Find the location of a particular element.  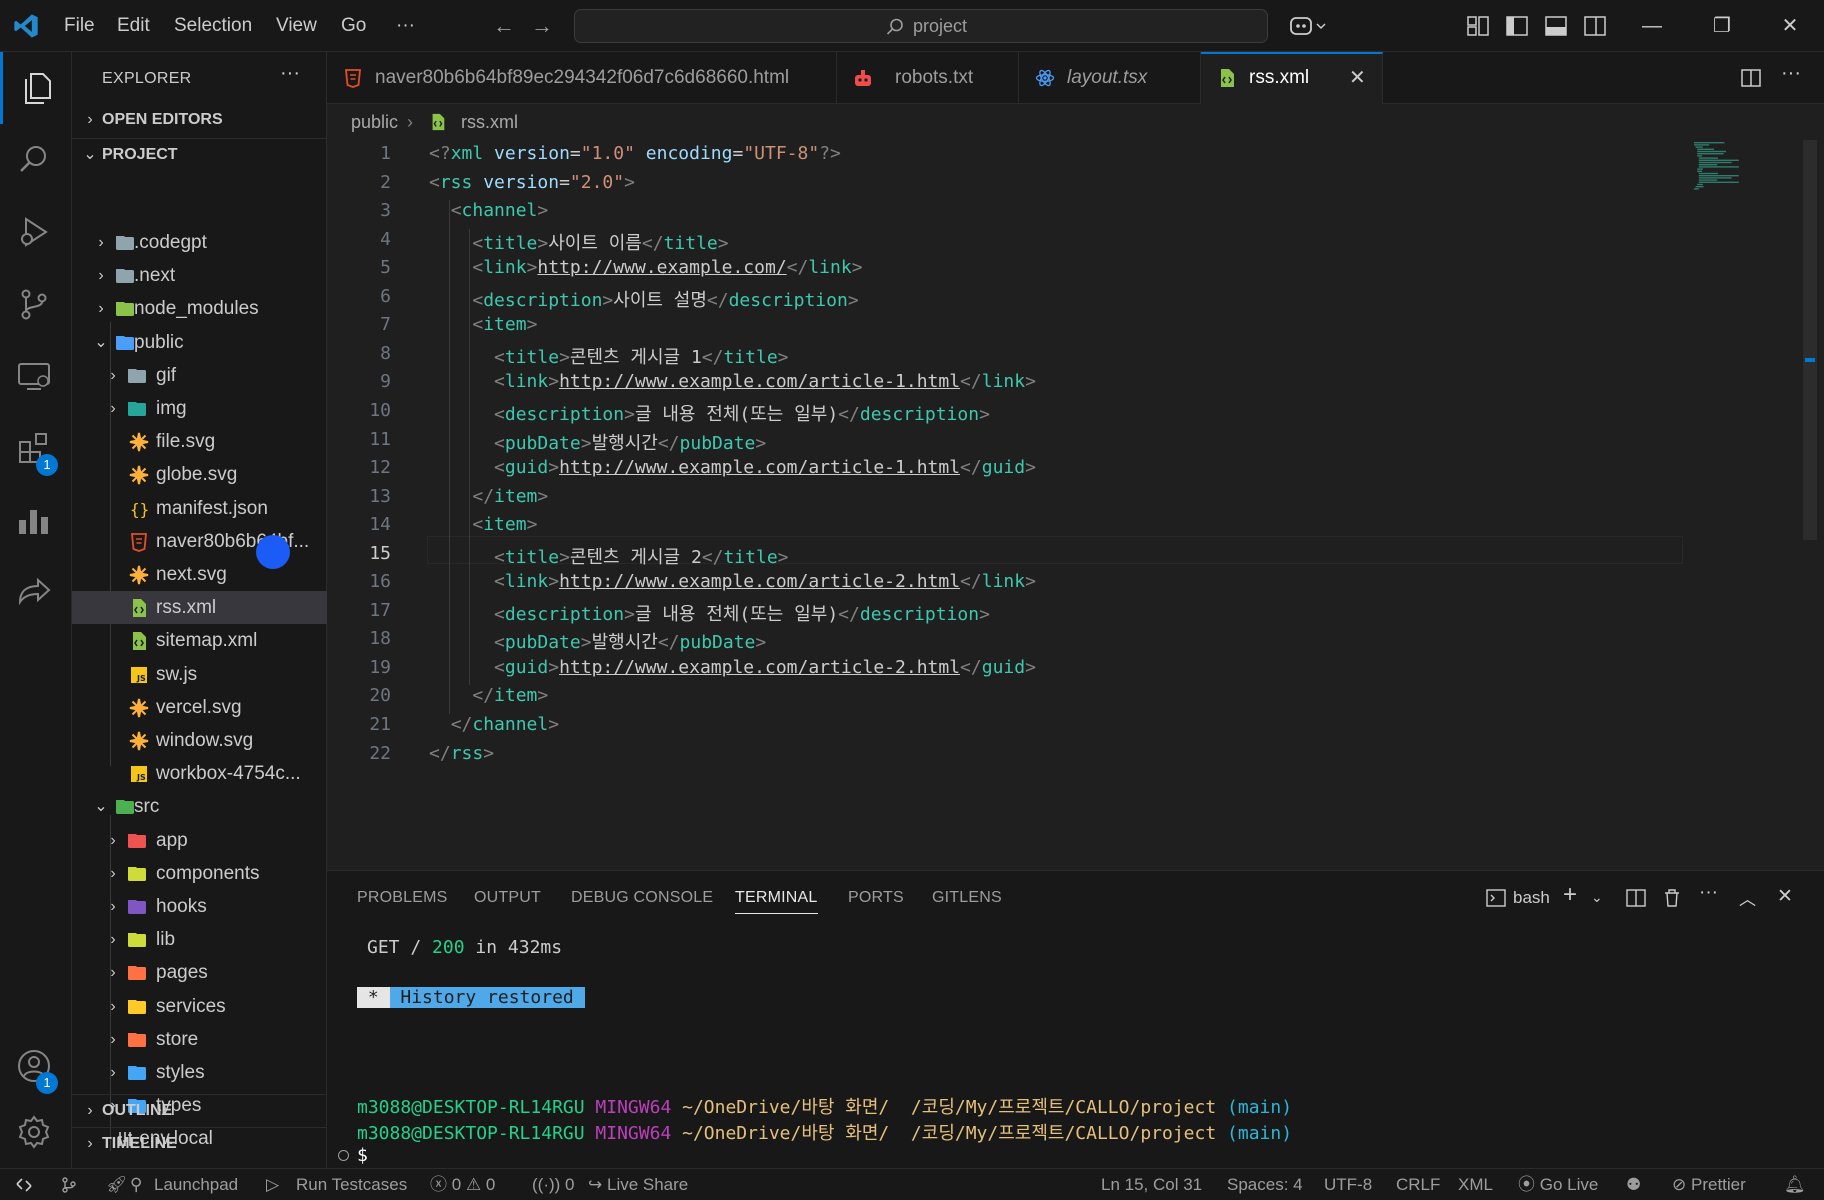

minimap is located at coordinates (1742, 505).